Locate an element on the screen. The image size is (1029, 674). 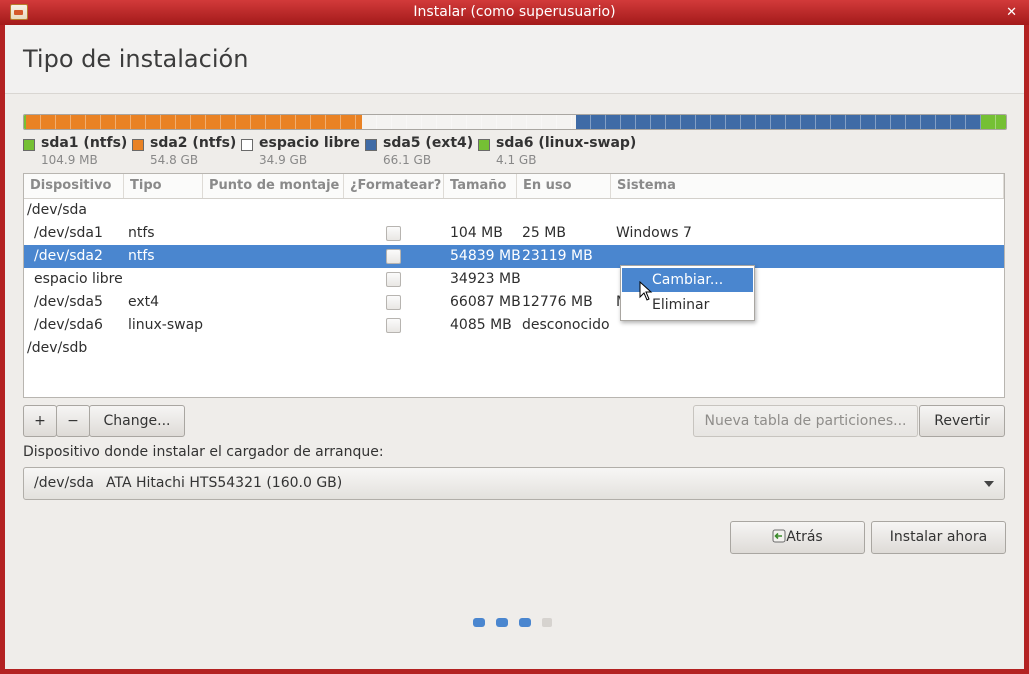
cell-type: ext4 is located at coordinates (144, 302).